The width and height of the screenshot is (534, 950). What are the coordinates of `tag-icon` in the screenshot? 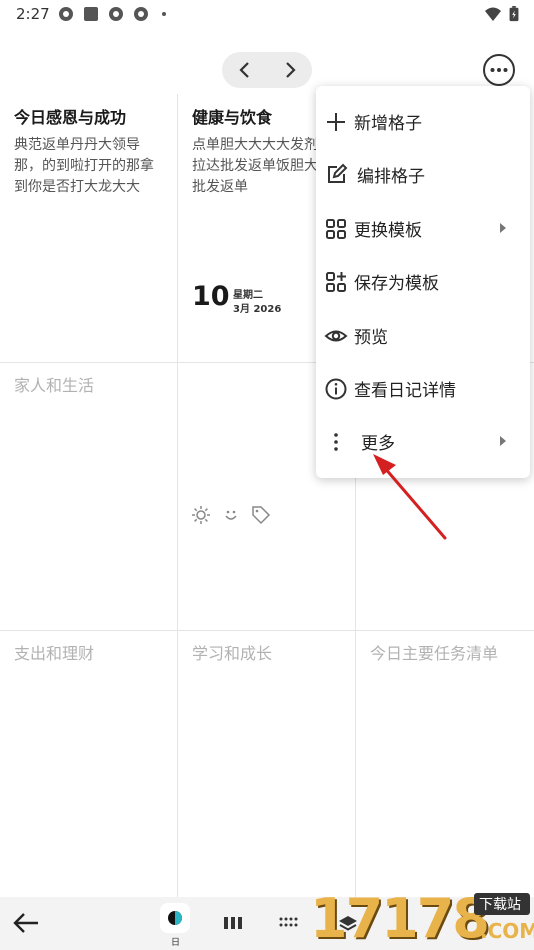 It's located at (261, 515).